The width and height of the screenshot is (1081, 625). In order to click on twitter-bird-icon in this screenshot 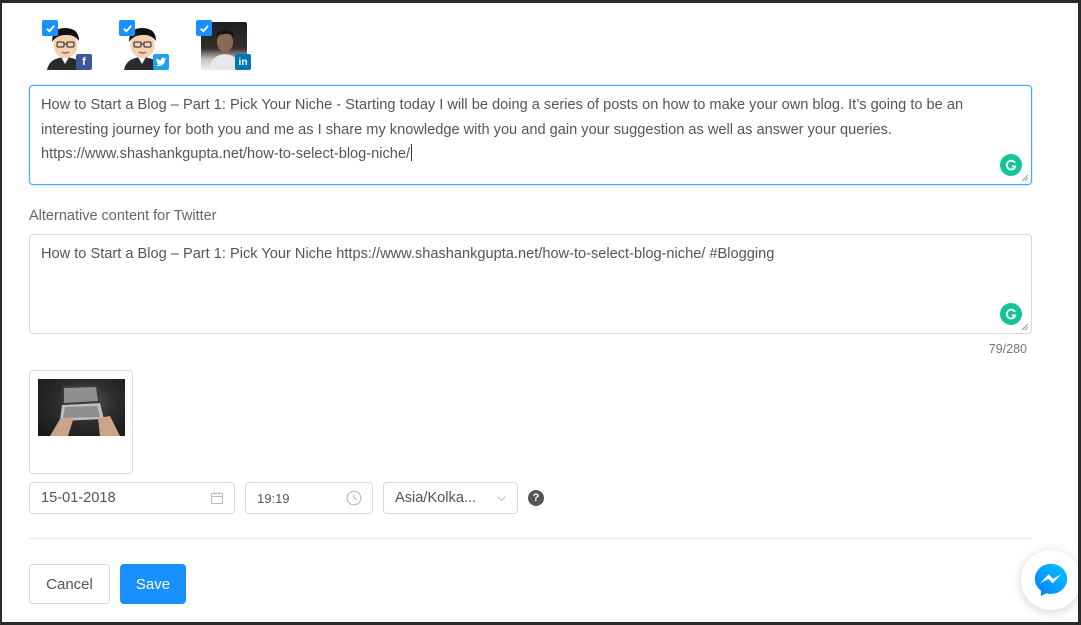, I will do `click(161, 62)`.